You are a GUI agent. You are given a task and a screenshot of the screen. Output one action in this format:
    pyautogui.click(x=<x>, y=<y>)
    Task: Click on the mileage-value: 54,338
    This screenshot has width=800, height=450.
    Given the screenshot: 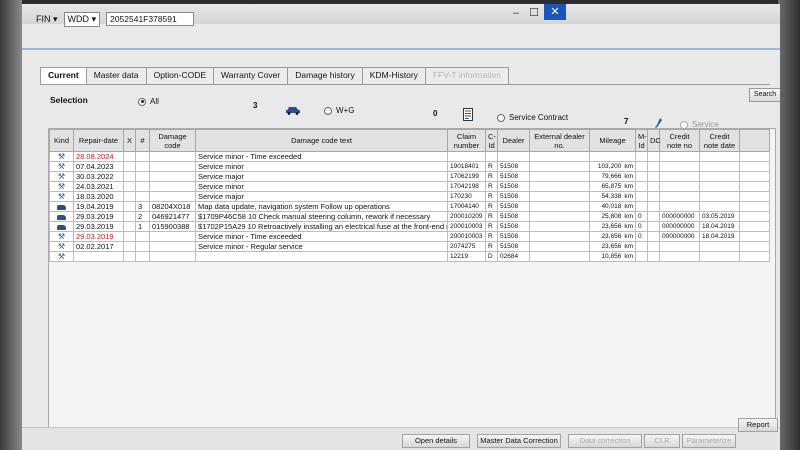 What is the action you would take?
    pyautogui.click(x=611, y=196)
    